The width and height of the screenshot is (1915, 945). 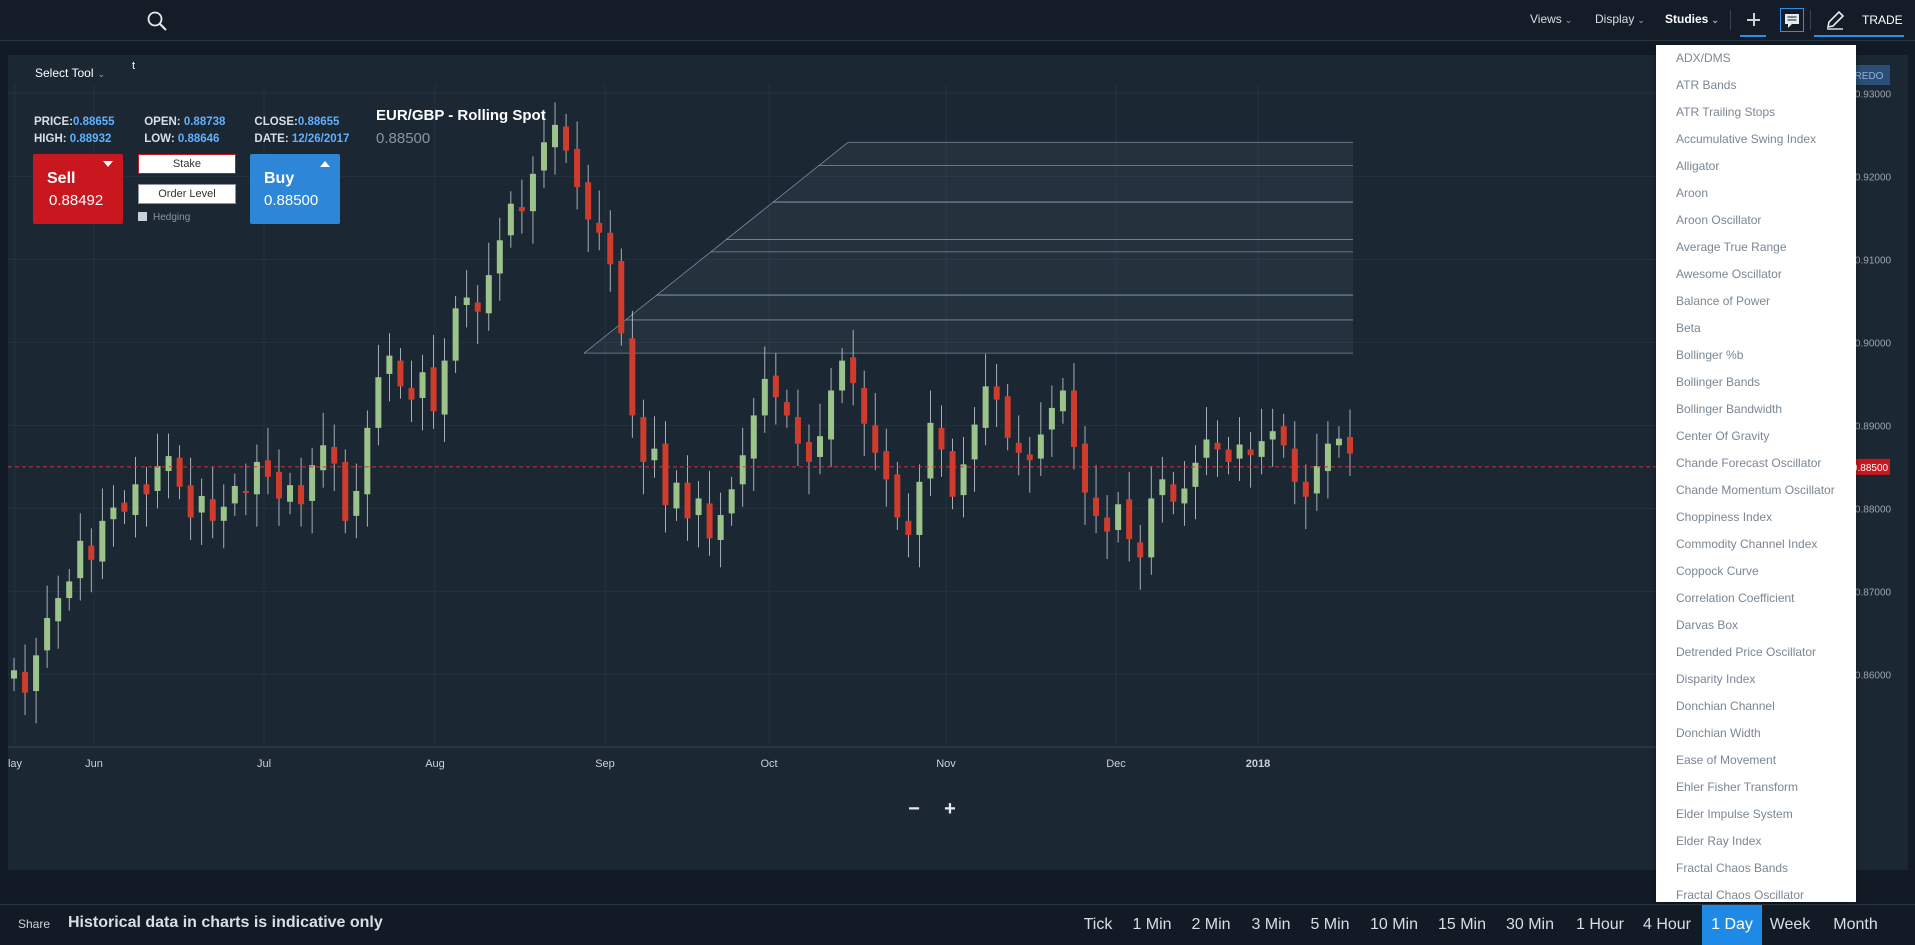 What do you see at coordinates (295, 189) in the screenshot?
I see `buy-button: Buy 0.88500` at bounding box center [295, 189].